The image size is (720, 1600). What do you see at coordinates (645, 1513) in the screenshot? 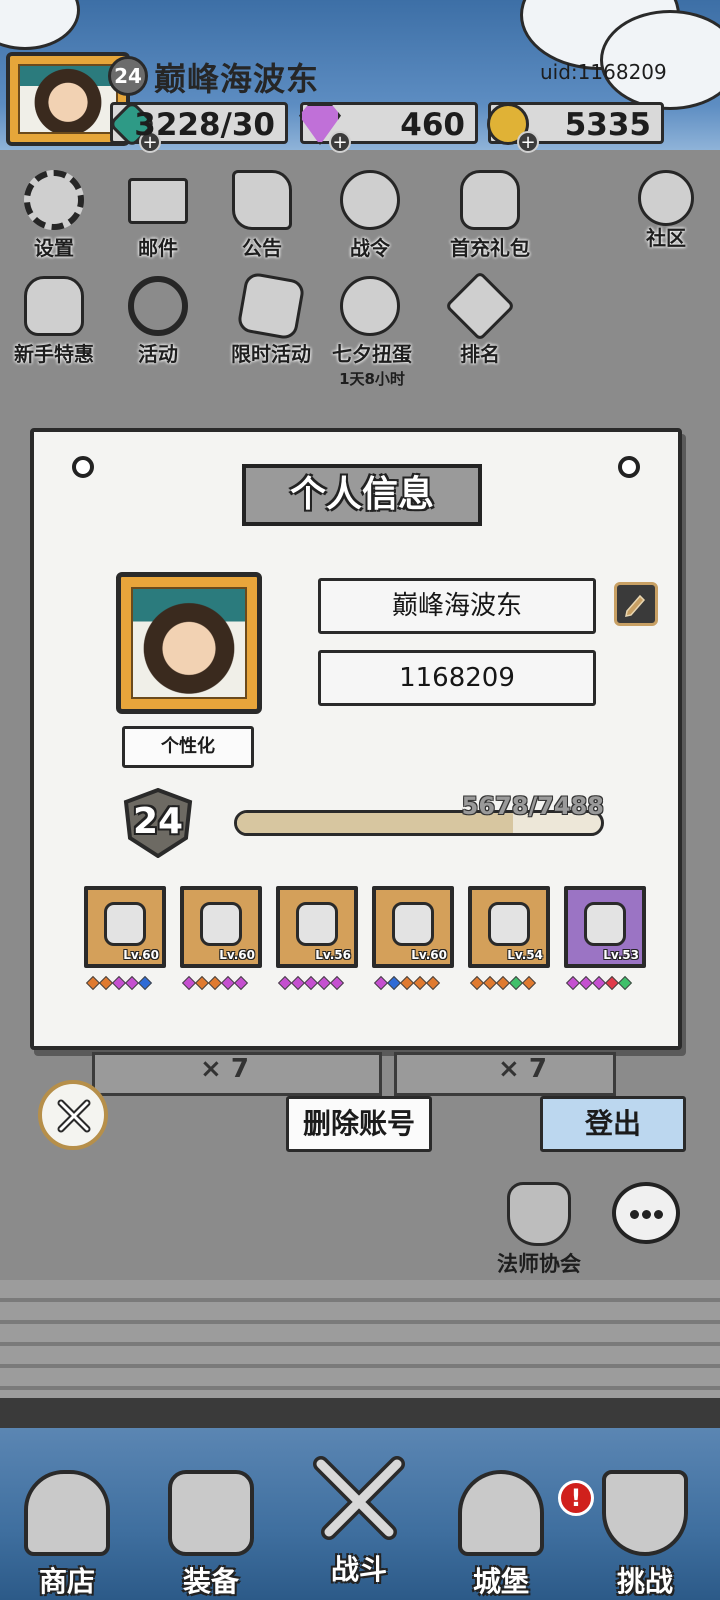
I see `shield-emblem-icon` at bounding box center [645, 1513].